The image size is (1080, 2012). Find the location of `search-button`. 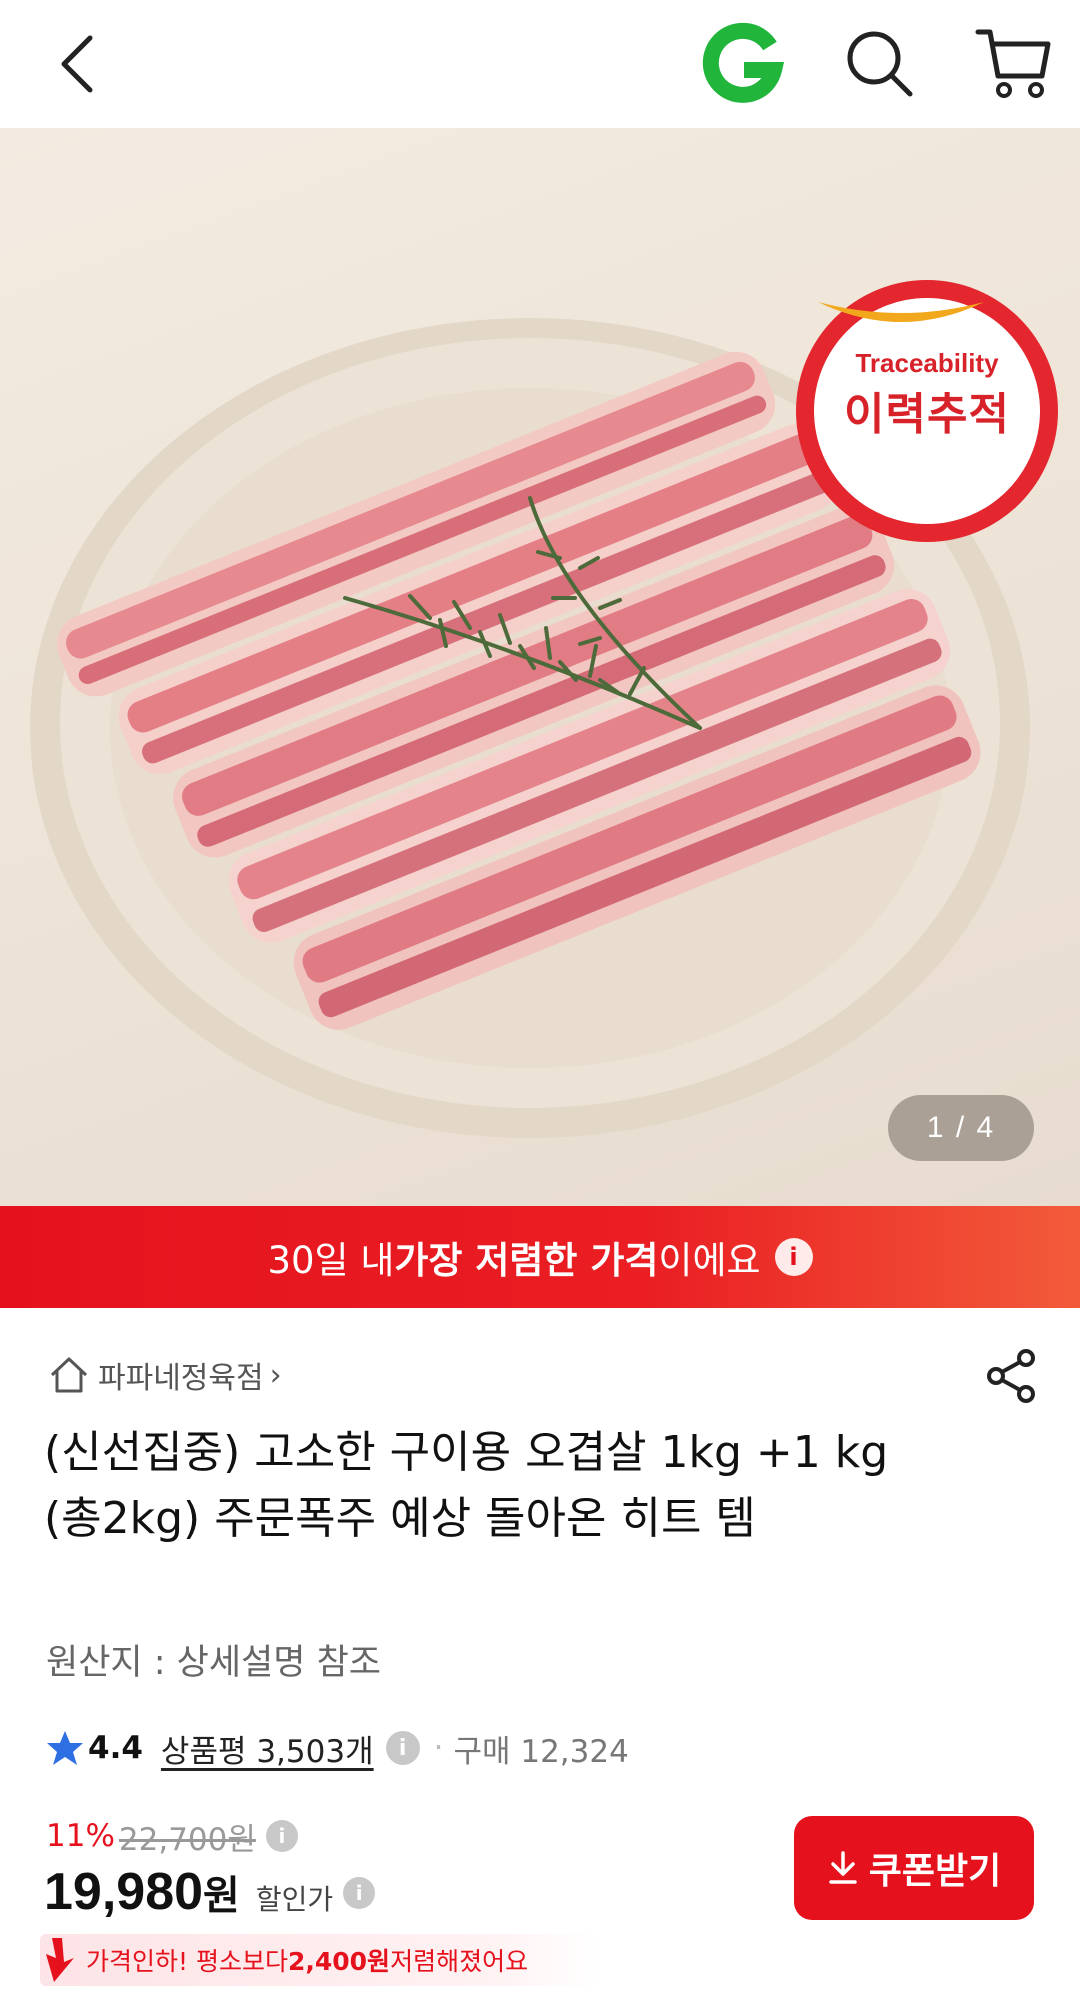

search-button is located at coordinates (880, 64).